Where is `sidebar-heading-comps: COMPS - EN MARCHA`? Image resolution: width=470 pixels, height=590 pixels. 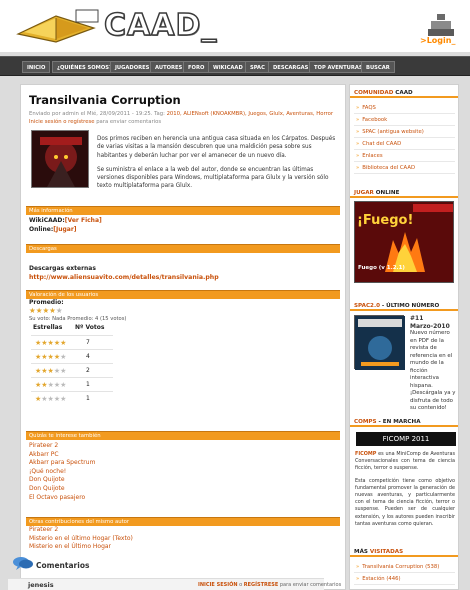
sidebar-heading-comps: COMPS - EN MARCHA is located at coordinates (404, 422).